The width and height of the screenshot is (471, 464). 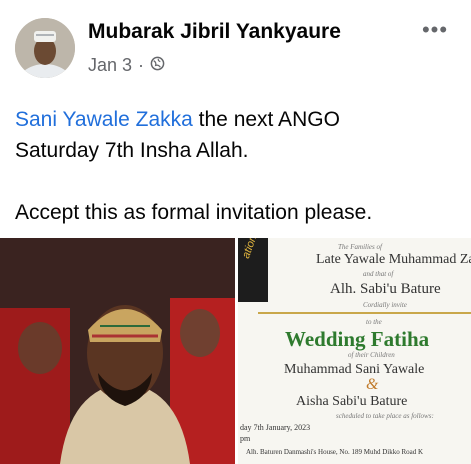 I want to click on globe-icon, so click(x=157, y=65).